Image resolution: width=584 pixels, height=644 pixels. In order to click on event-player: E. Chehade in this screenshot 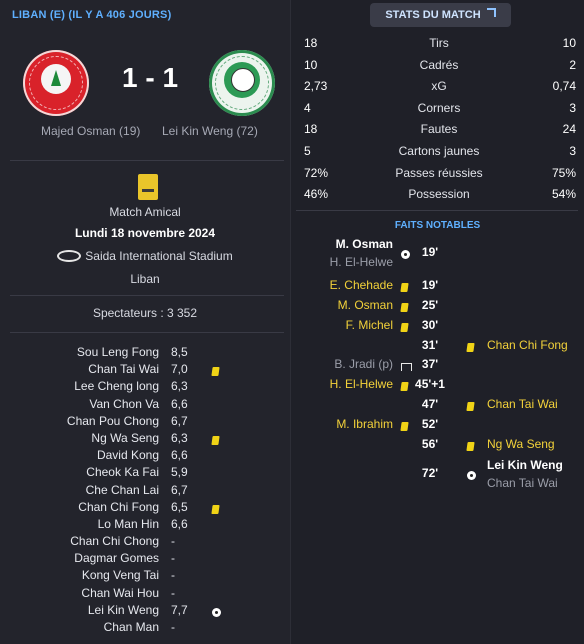, I will do `click(361, 285)`.